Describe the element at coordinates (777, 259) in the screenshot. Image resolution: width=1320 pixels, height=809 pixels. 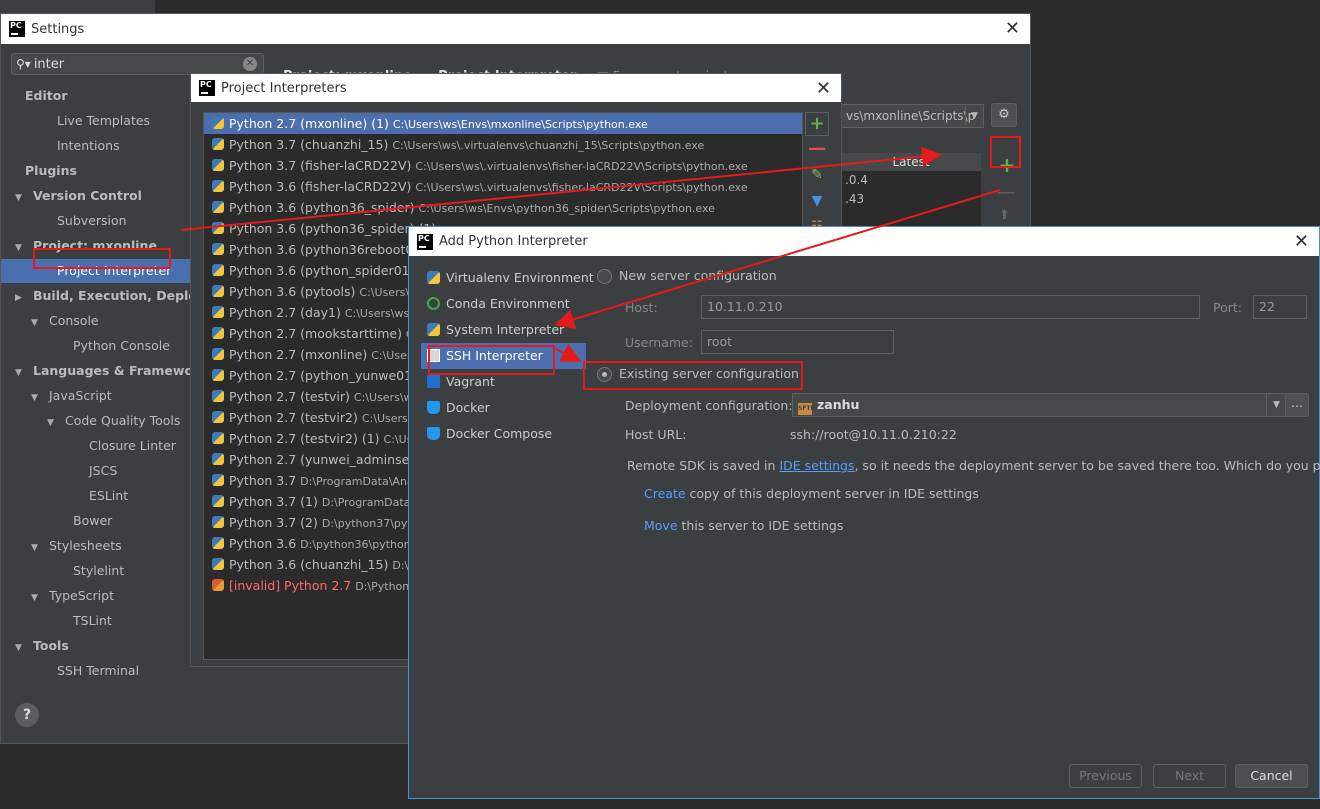
I see `arrow-to-system-interpreter` at that location.